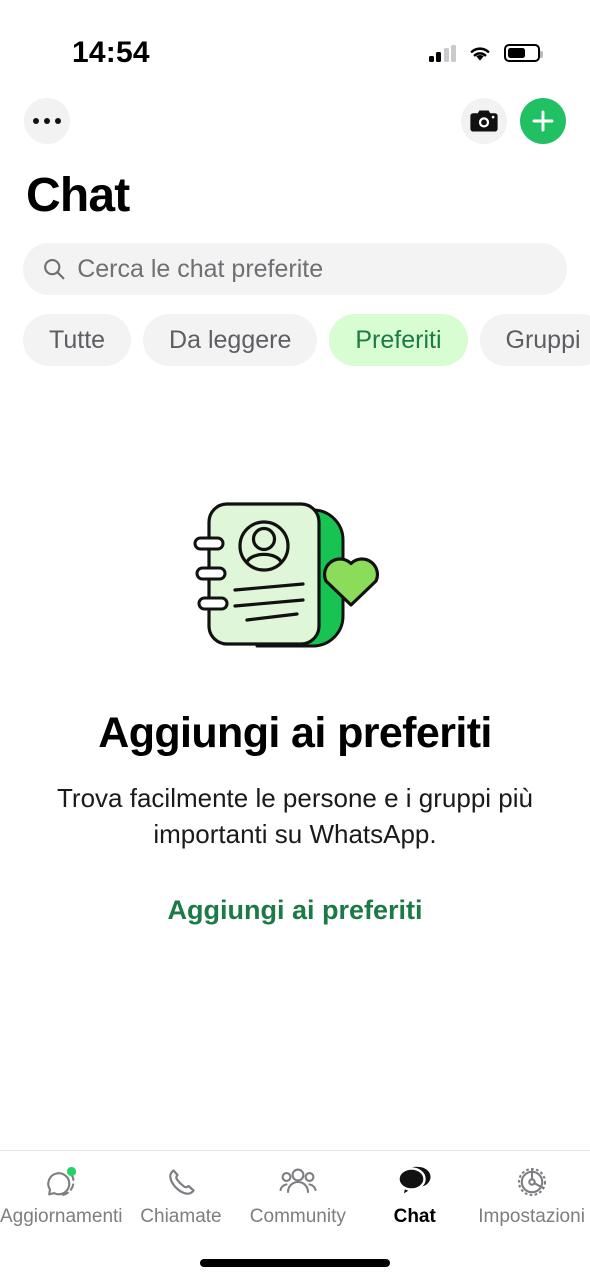  What do you see at coordinates (442, 53) in the screenshot?
I see `cellular-signal-icon` at bounding box center [442, 53].